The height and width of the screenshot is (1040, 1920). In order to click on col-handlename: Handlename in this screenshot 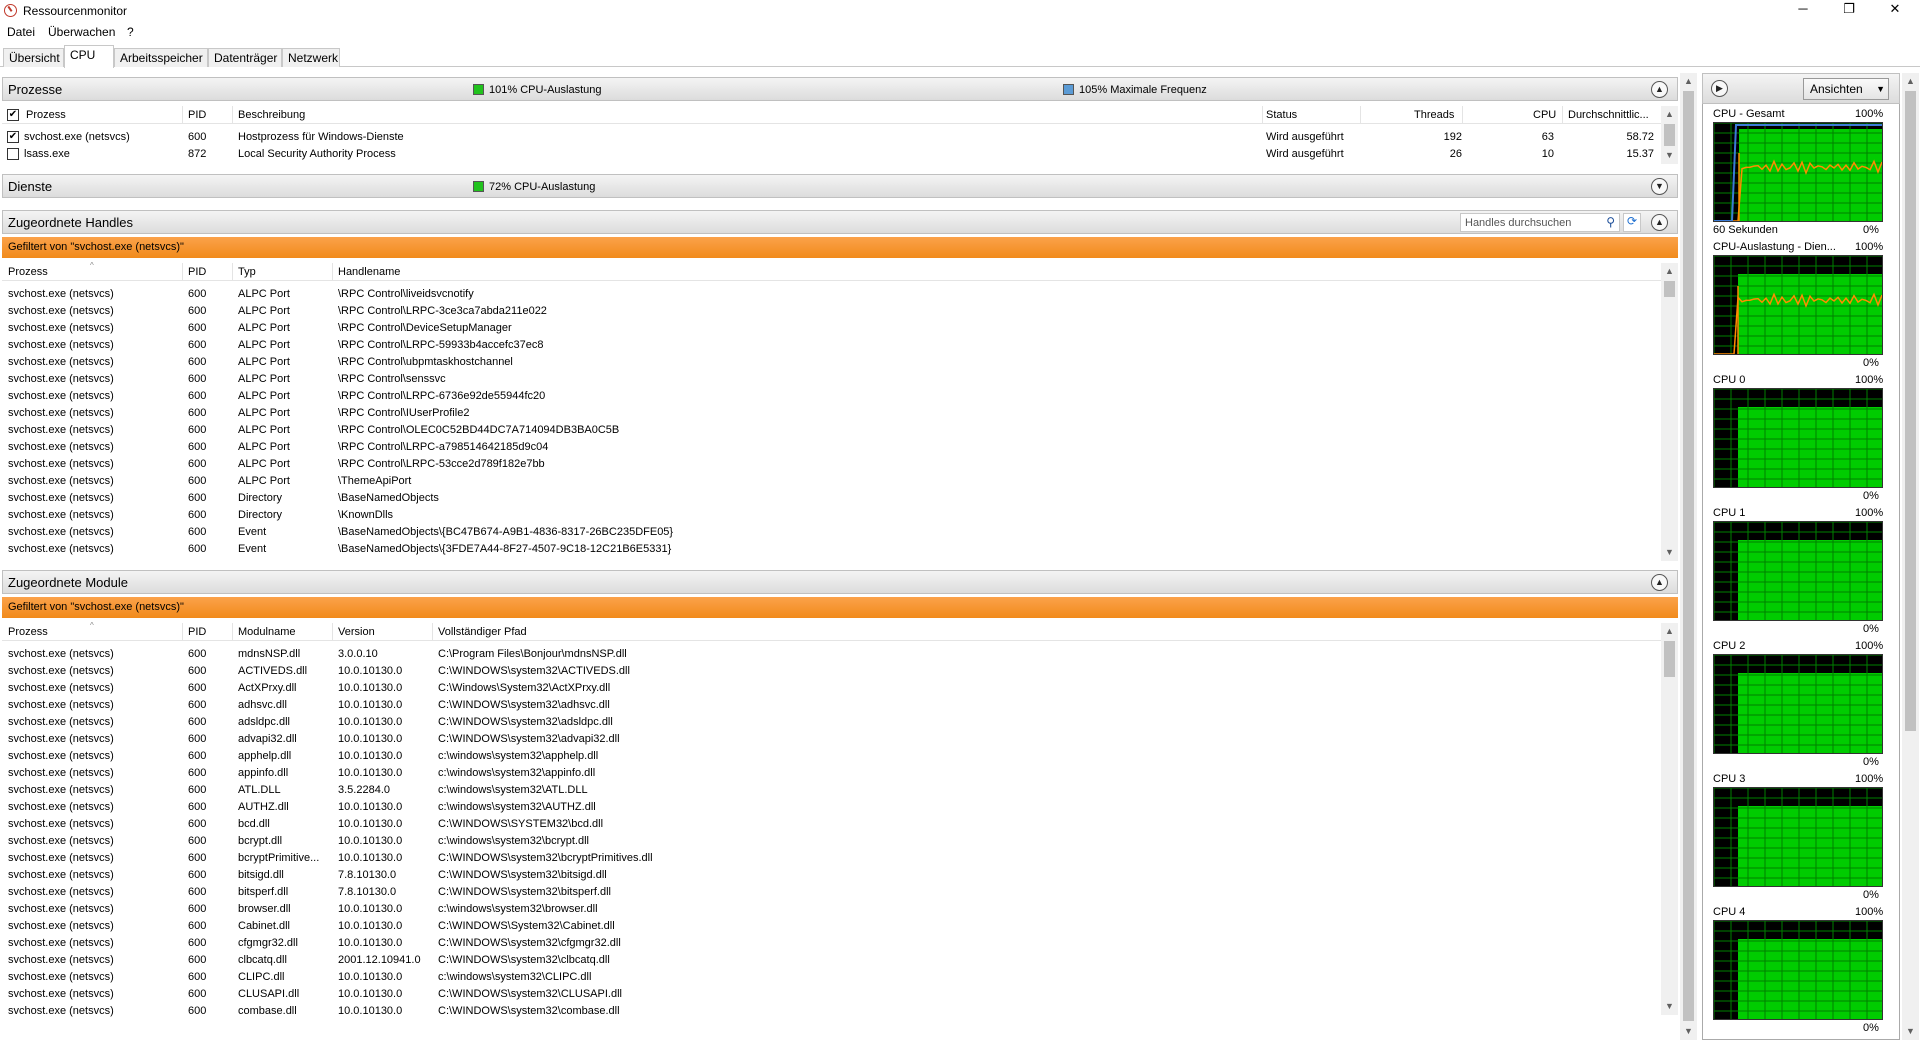, I will do `click(369, 272)`.